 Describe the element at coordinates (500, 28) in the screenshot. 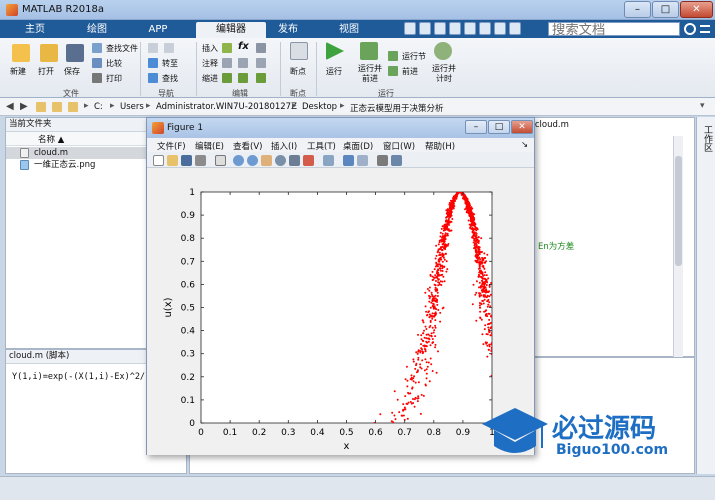

I see `switch-window-icon` at that location.